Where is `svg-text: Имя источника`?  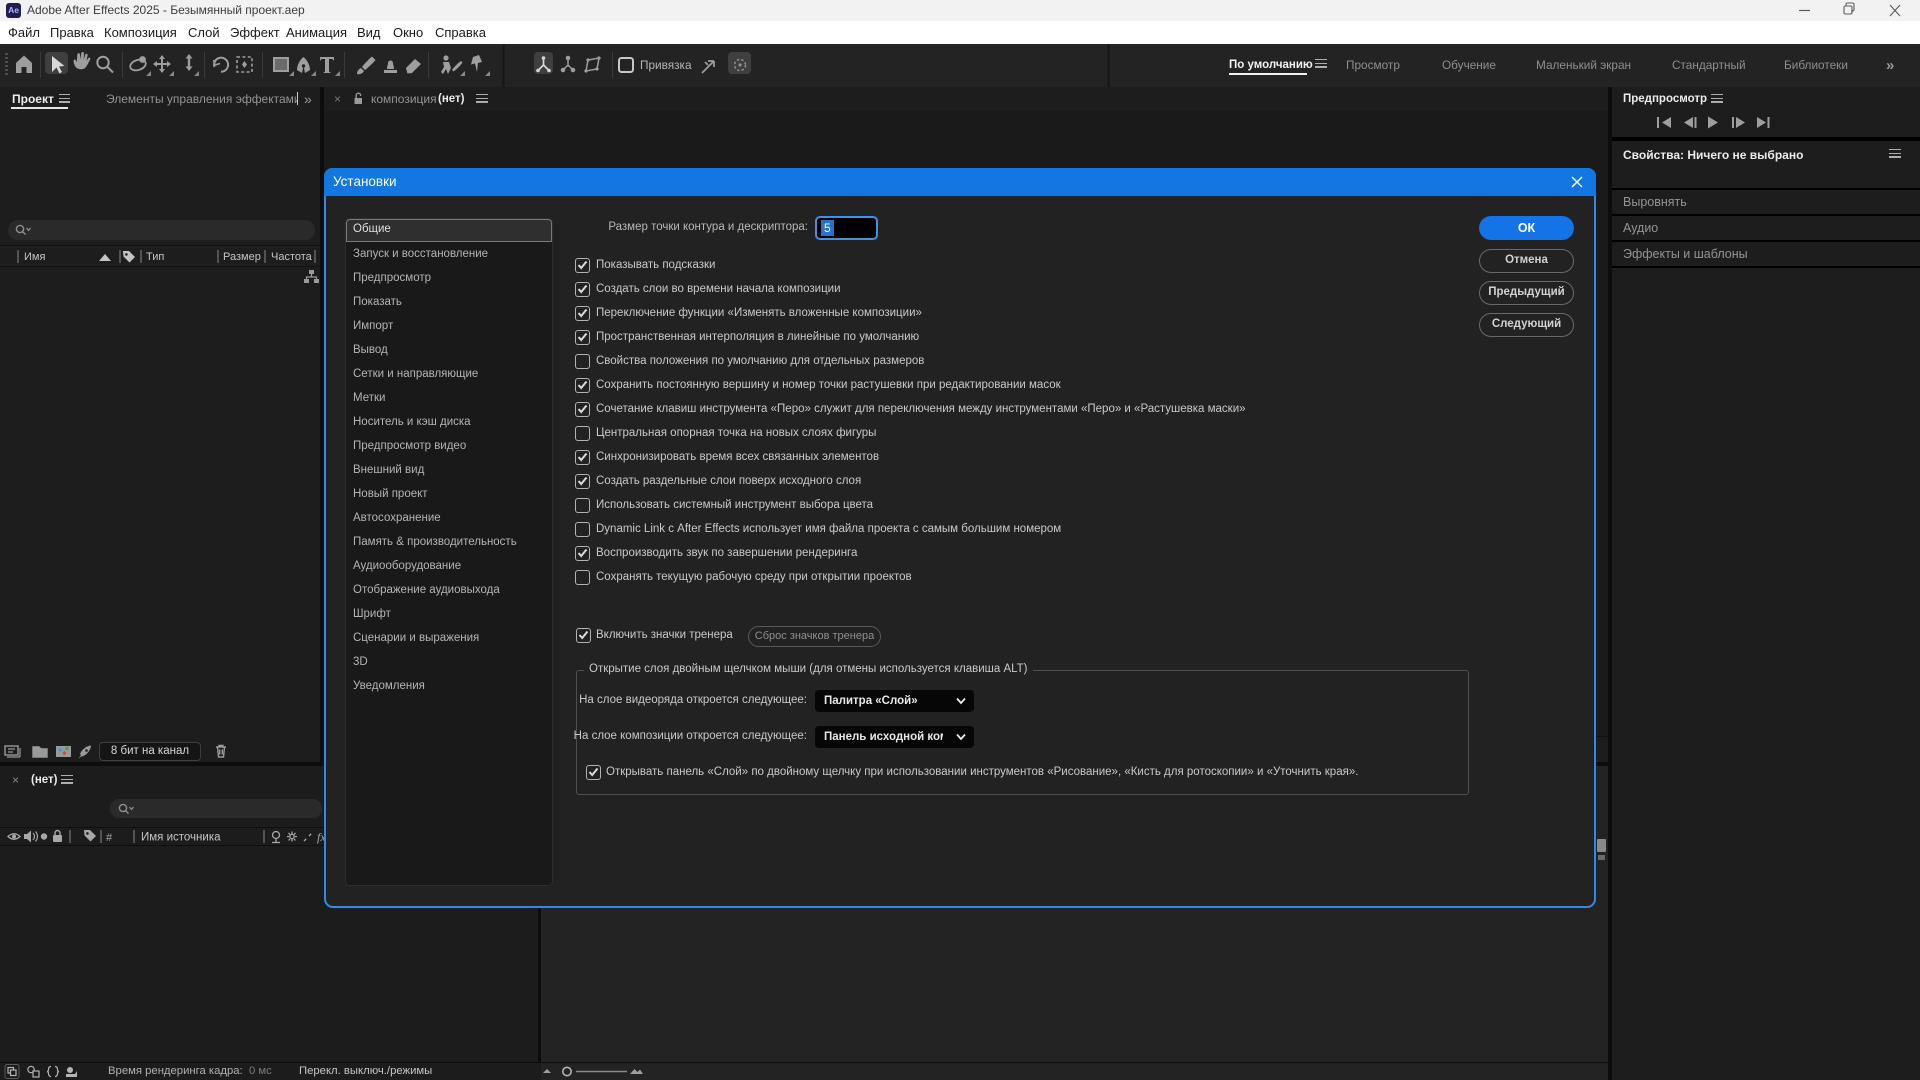
svg-text: Имя источника is located at coordinates (181, 838).